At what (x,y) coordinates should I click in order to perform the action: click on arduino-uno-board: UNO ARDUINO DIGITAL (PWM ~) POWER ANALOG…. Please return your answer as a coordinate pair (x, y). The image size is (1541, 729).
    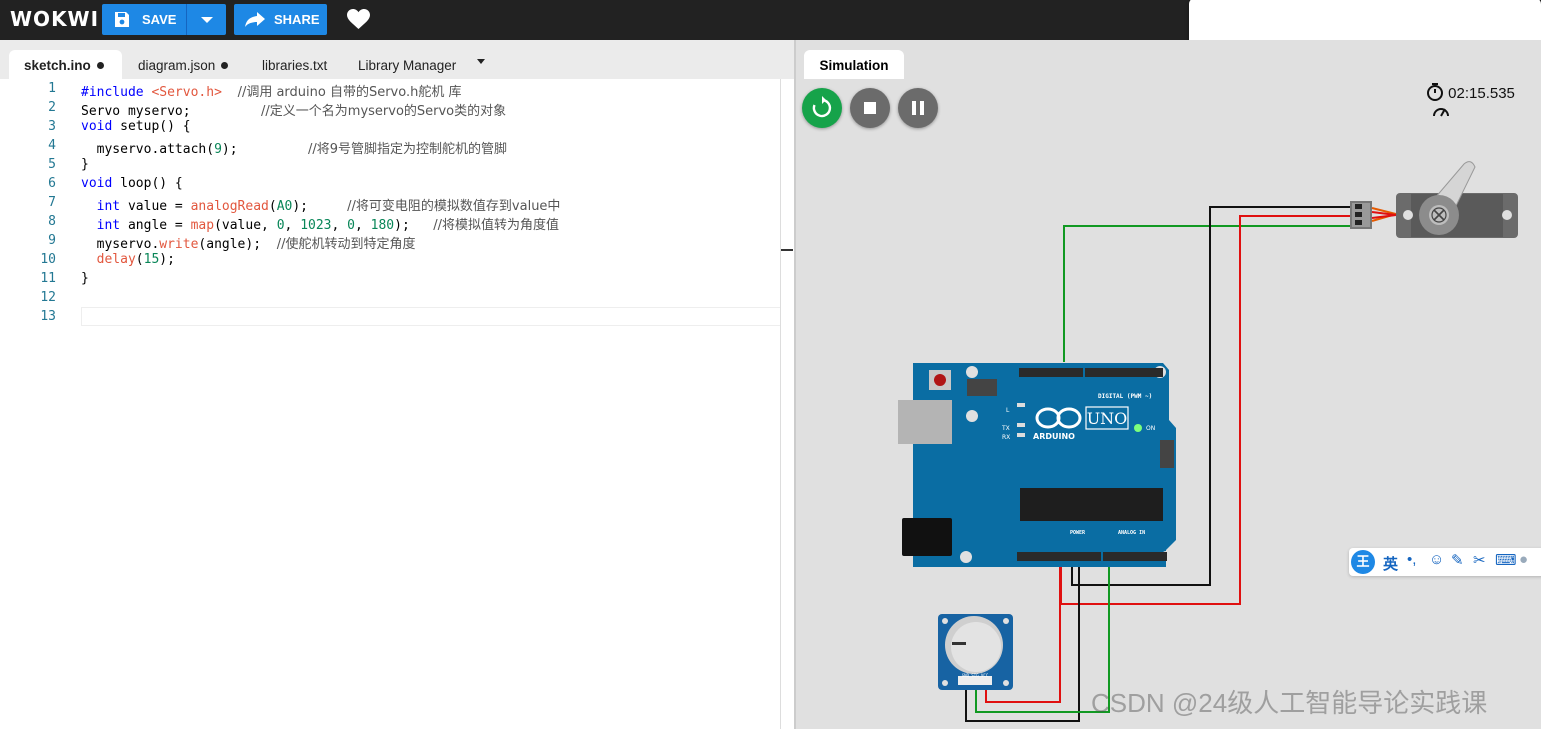
    Looking at the image, I should click on (1037, 465).